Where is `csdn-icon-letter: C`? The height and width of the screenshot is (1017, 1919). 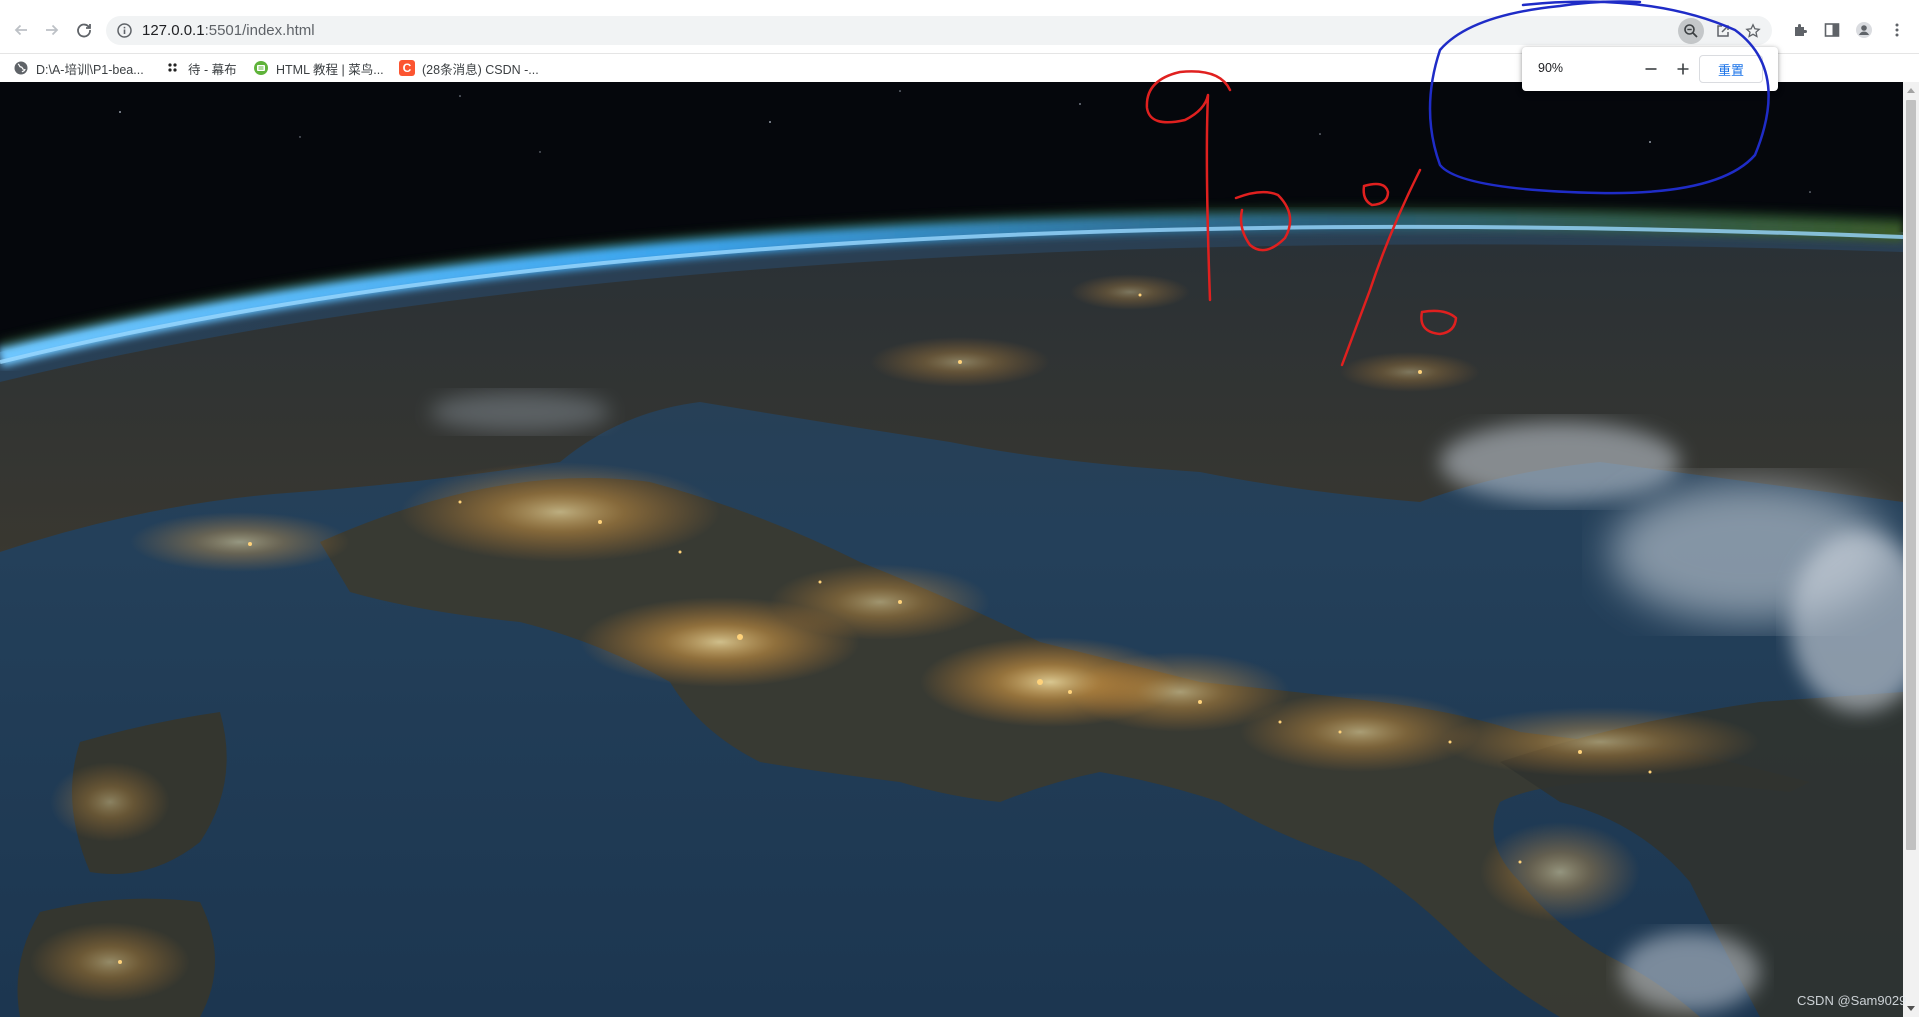 csdn-icon-letter: C is located at coordinates (407, 68).